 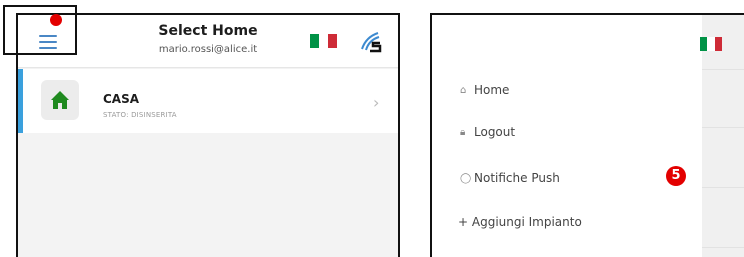 I want to click on menu-item-label: + Aggiungi Impianto, so click(x=520, y=222).